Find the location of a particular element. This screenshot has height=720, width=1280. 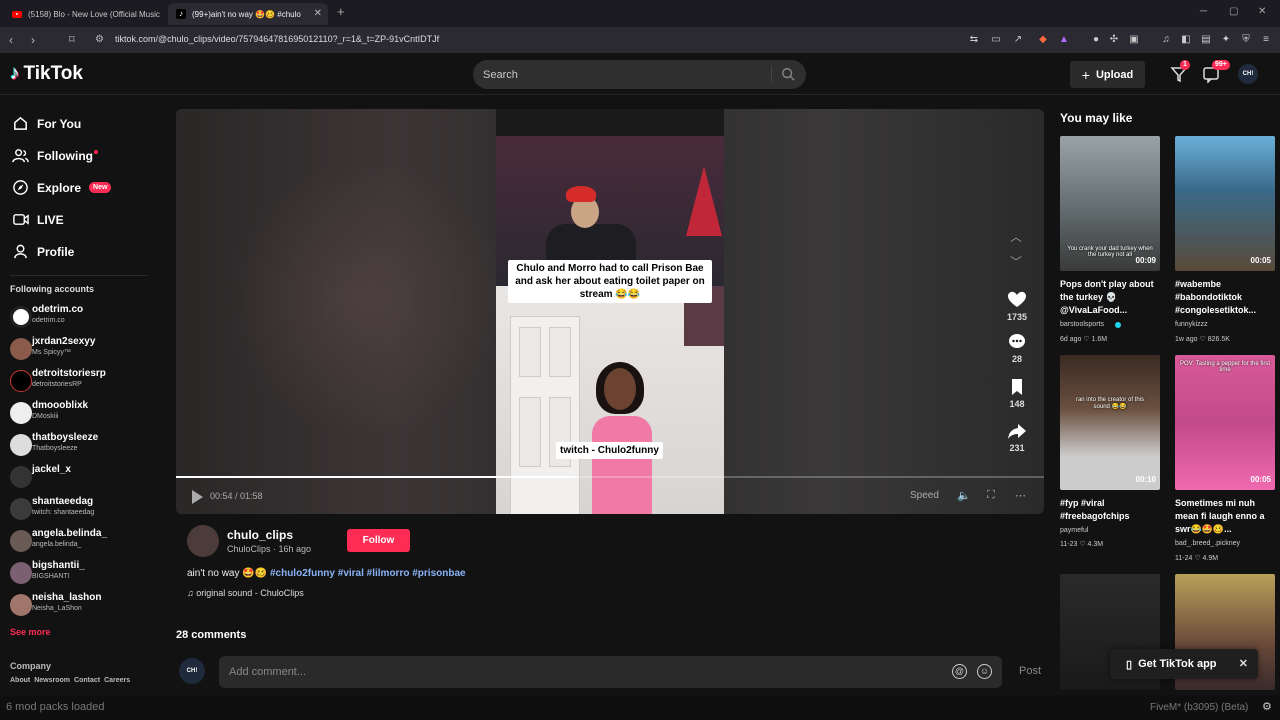

save-button: 148 is located at coordinates (1017, 393).